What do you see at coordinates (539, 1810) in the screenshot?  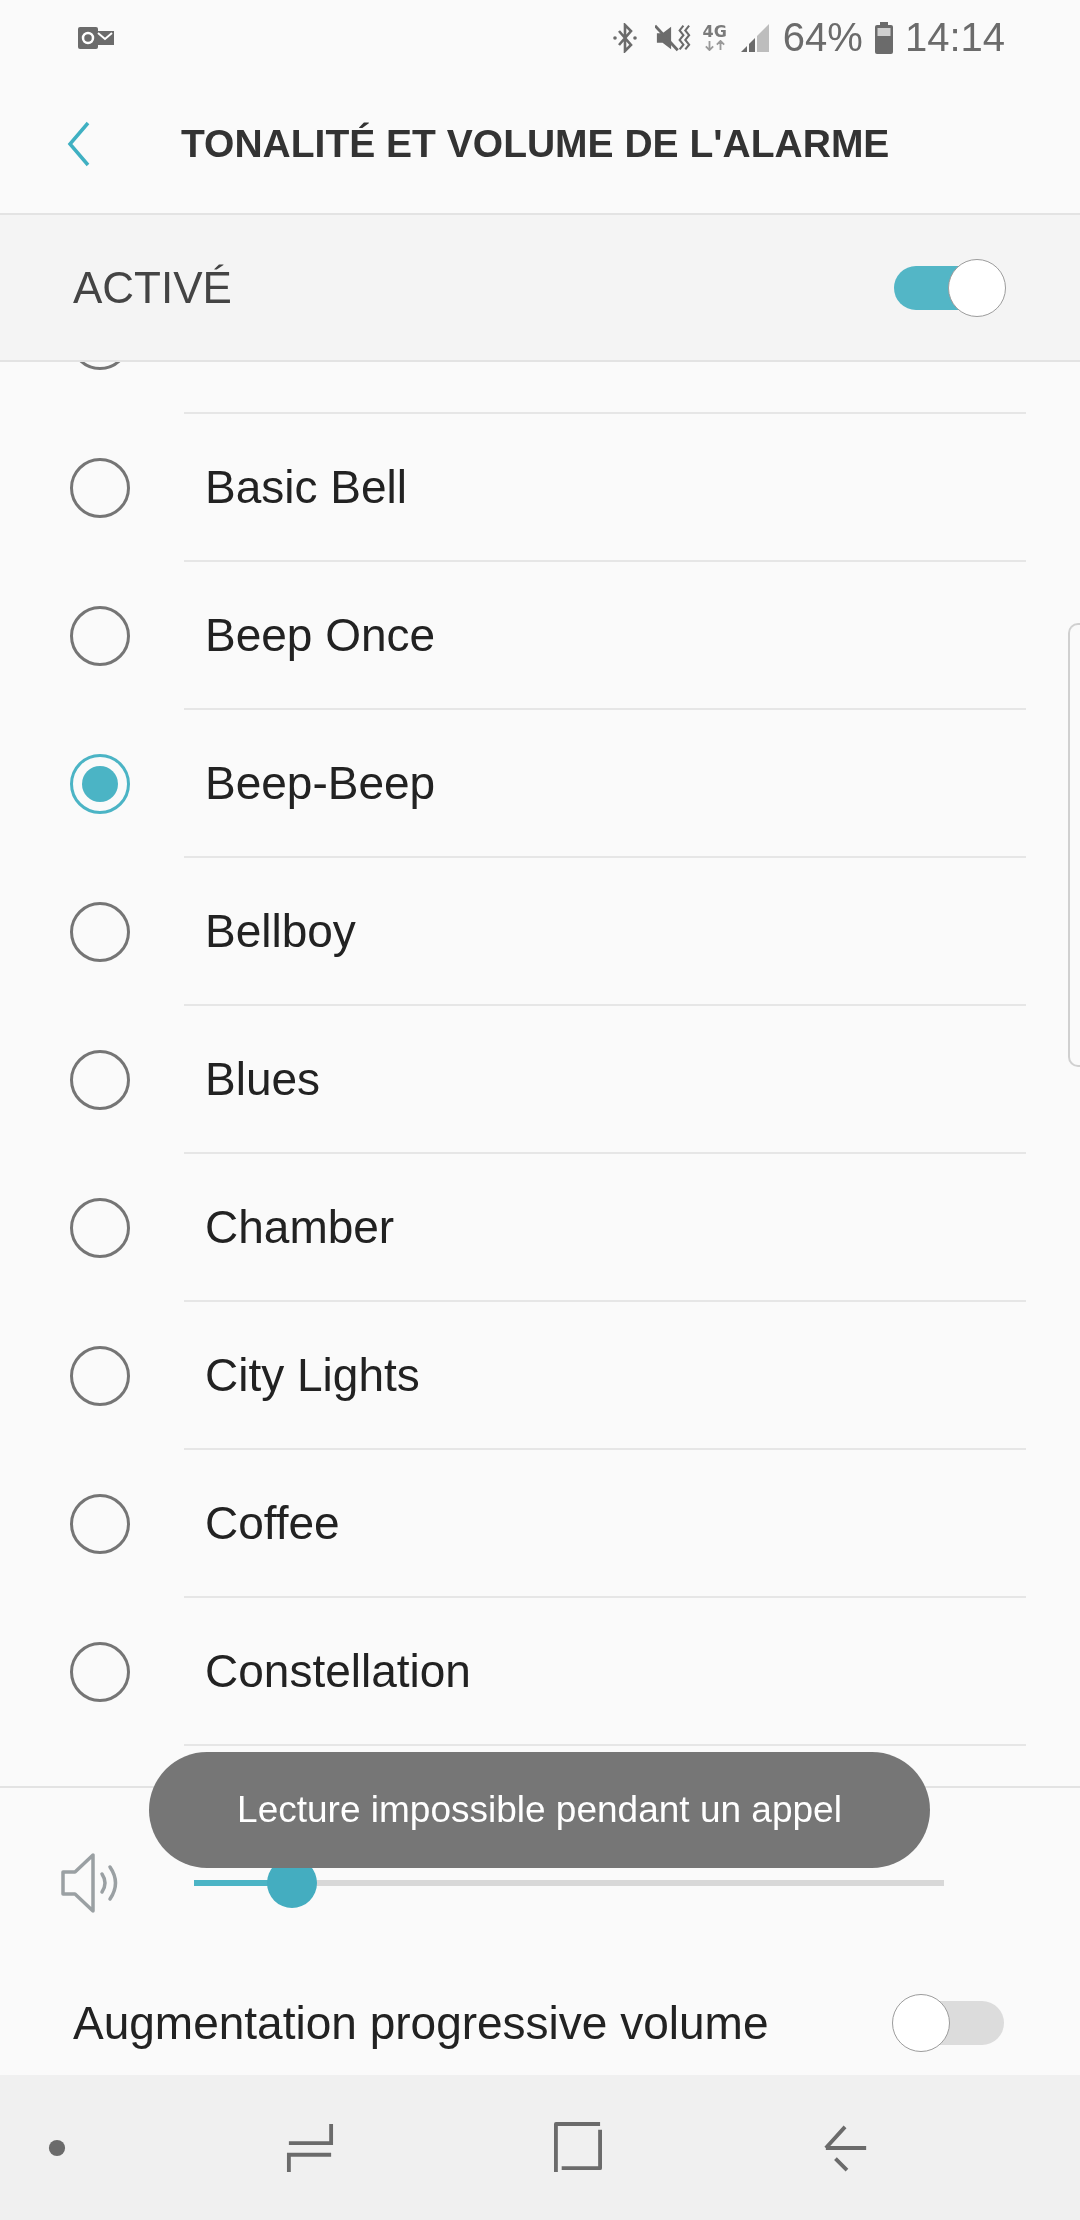 I see `toast-message: Lecture impossible pendant un appel` at bounding box center [539, 1810].